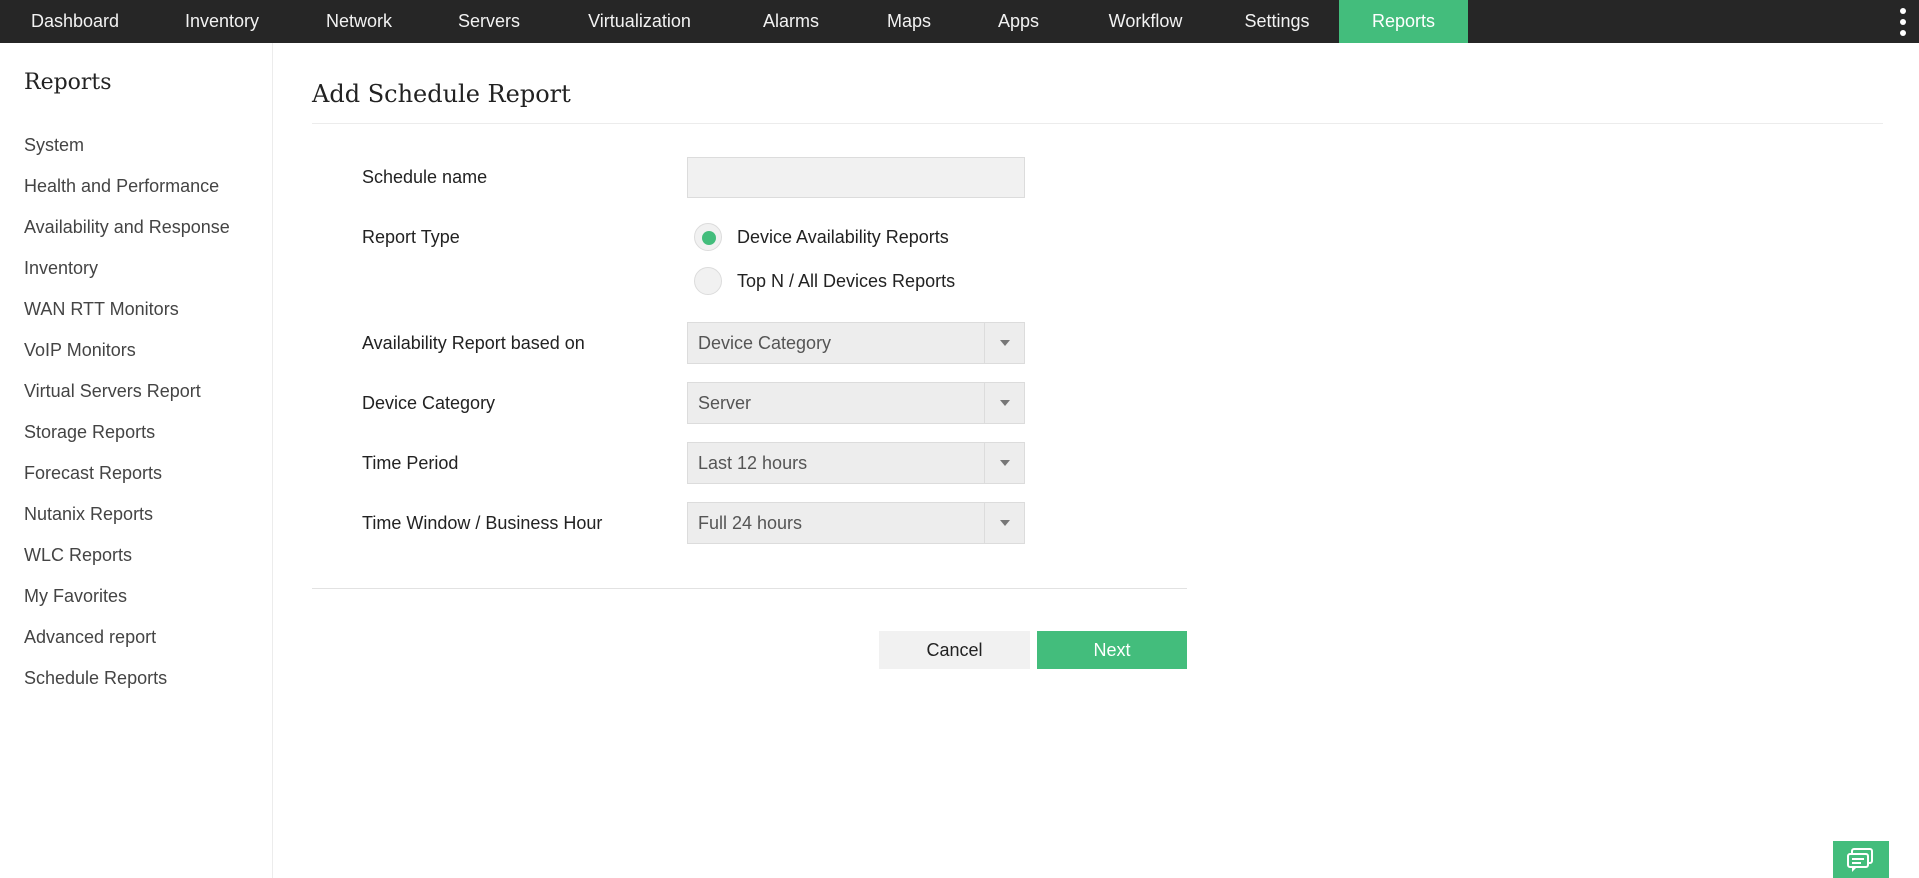 Image resolution: width=1919 pixels, height=878 pixels. What do you see at coordinates (765, 343) in the screenshot?
I see `availability-based-on-value: Device Category` at bounding box center [765, 343].